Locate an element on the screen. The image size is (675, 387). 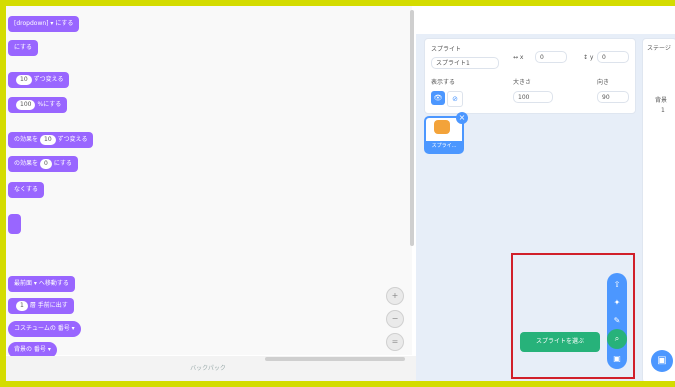
direction-label: 向き is located at coordinates (603, 82).